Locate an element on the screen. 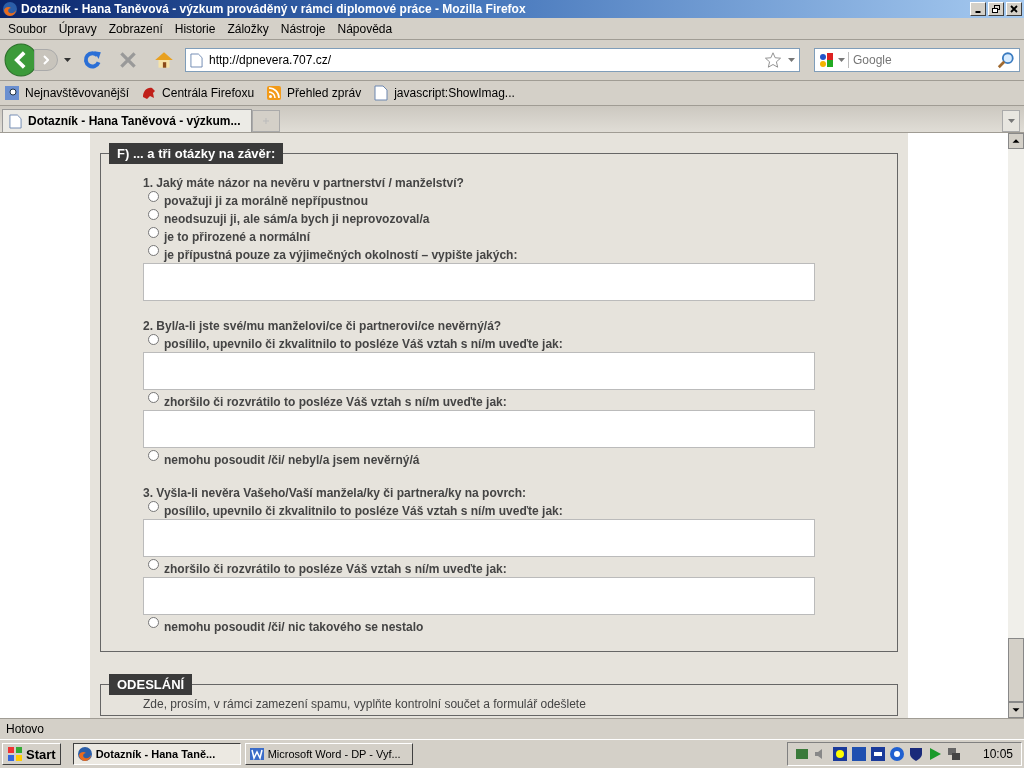 The height and width of the screenshot is (768, 1024). windows-logo-icon is located at coordinates (15, 754).